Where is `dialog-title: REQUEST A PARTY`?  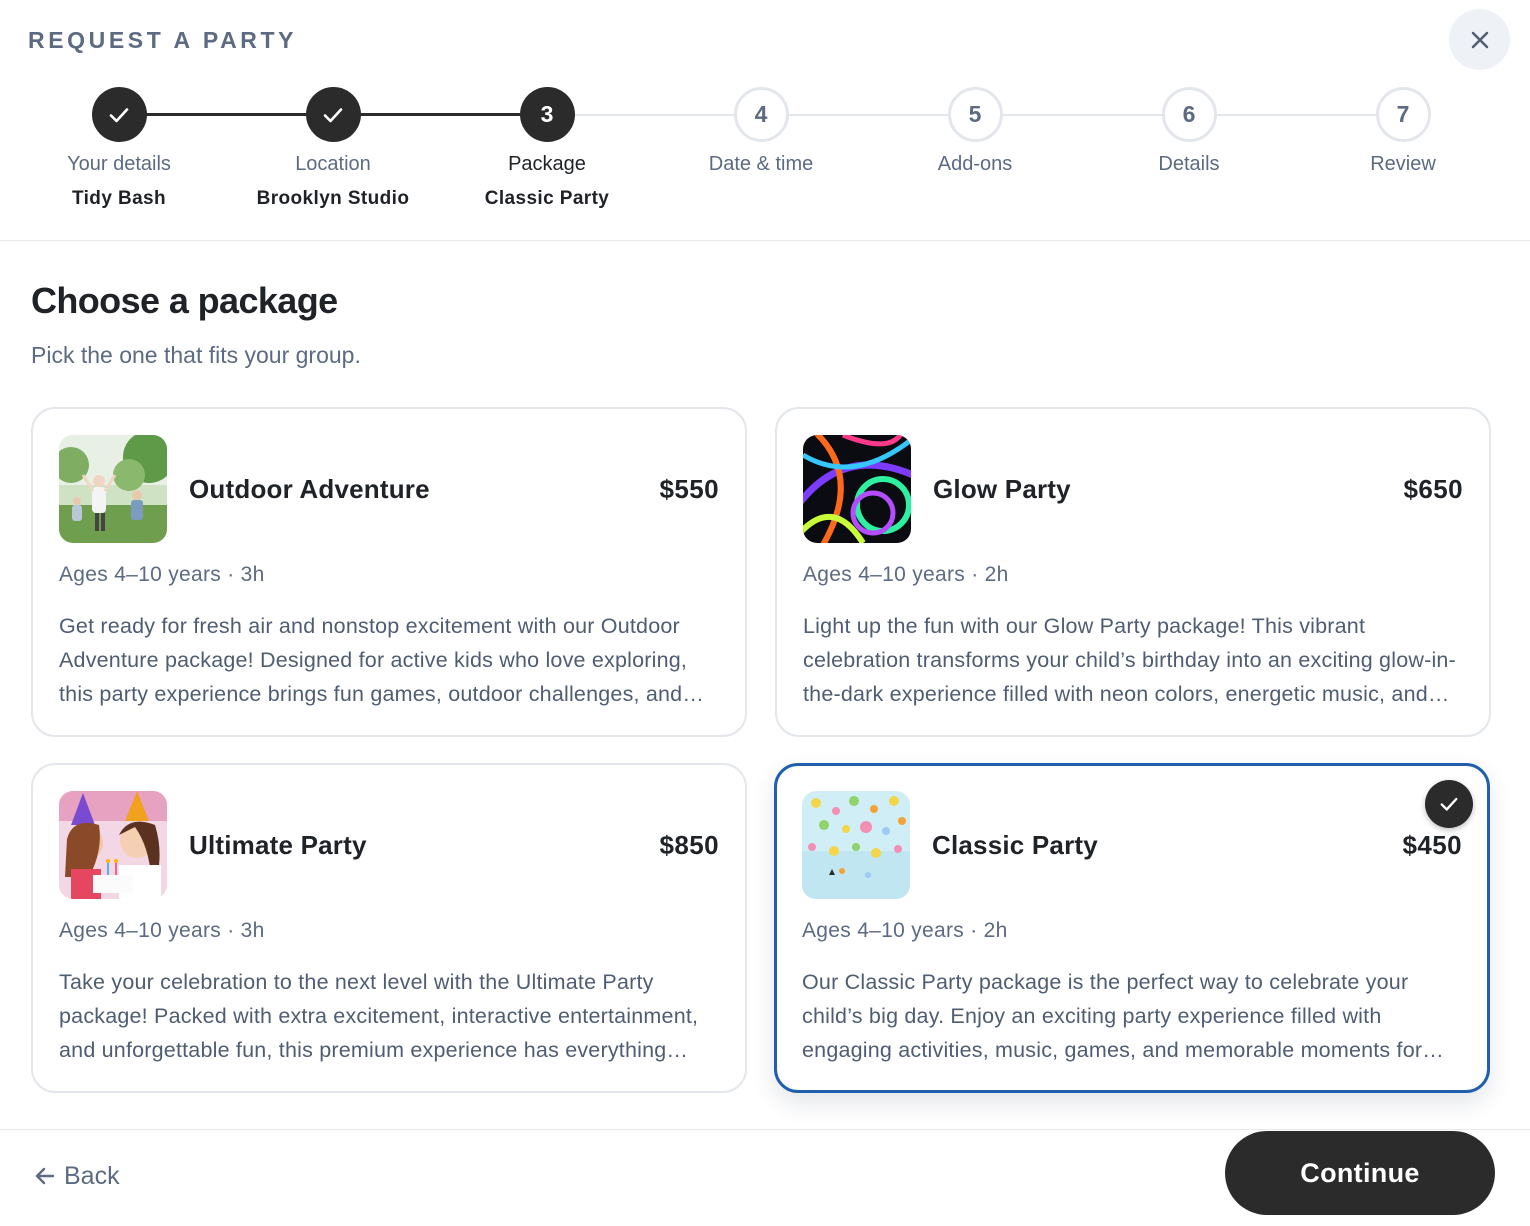
dialog-title: REQUEST A PARTY is located at coordinates (163, 40).